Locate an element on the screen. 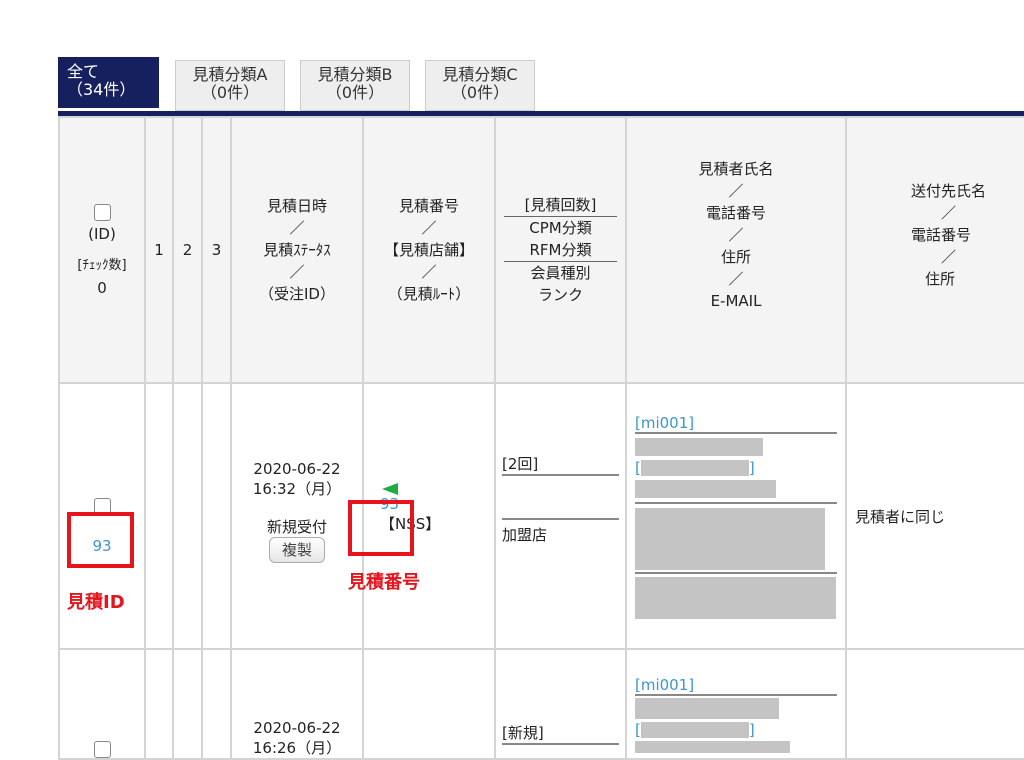 The height and width of the screenshot is (760, 1024). header-col-2: 2 is located at coordinates (187, 250).